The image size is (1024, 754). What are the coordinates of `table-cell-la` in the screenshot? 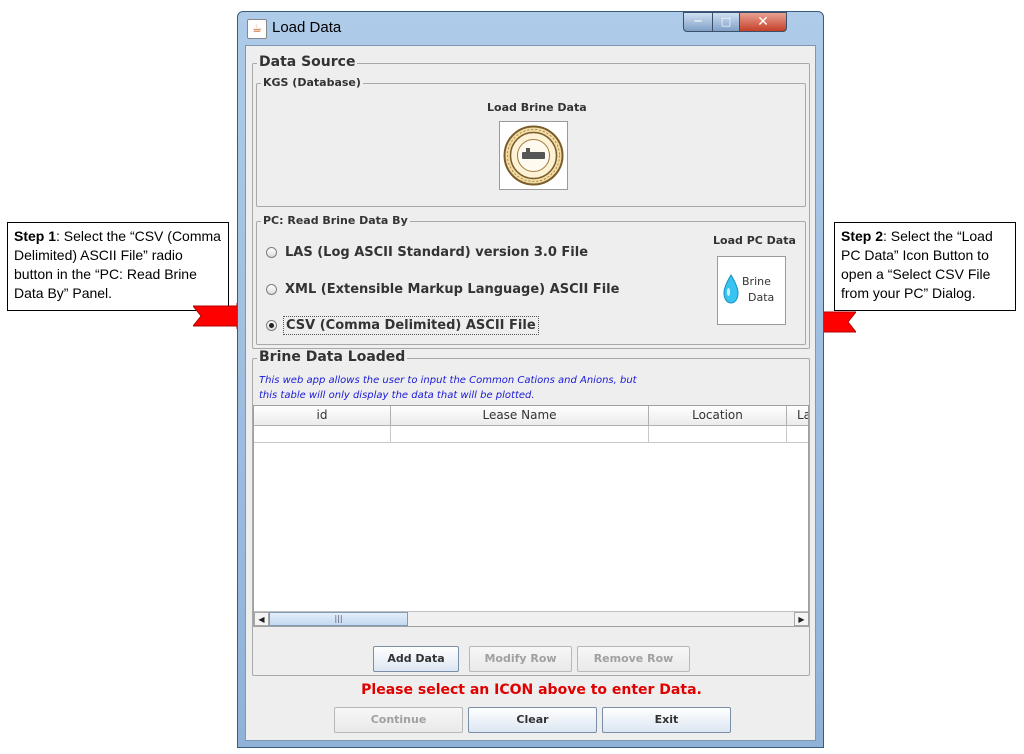 It's located at (797, 434).